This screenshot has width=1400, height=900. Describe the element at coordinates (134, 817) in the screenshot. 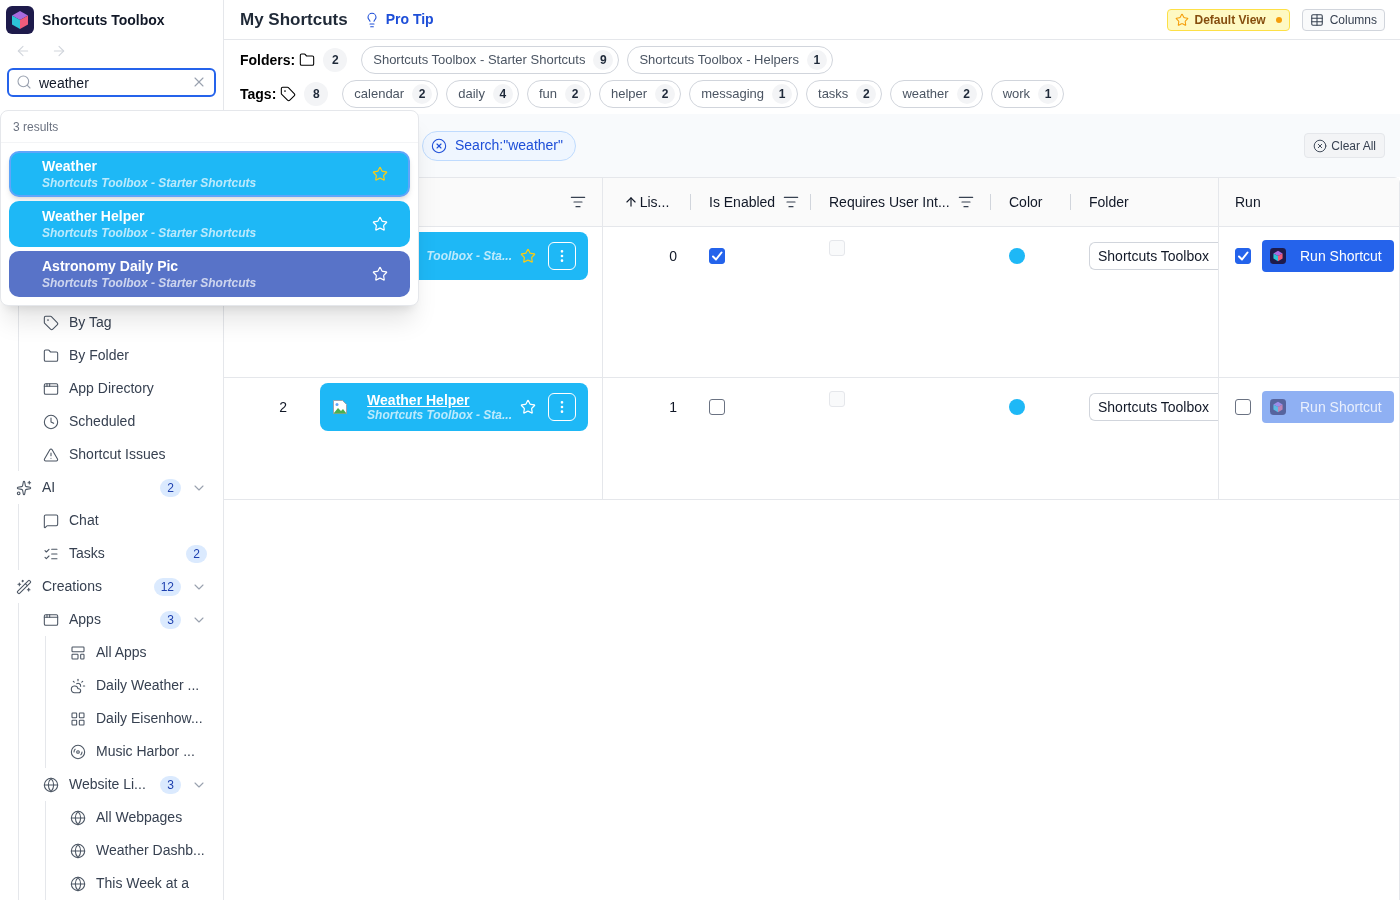

I see `sidebar-item: All Webpages` at that location.